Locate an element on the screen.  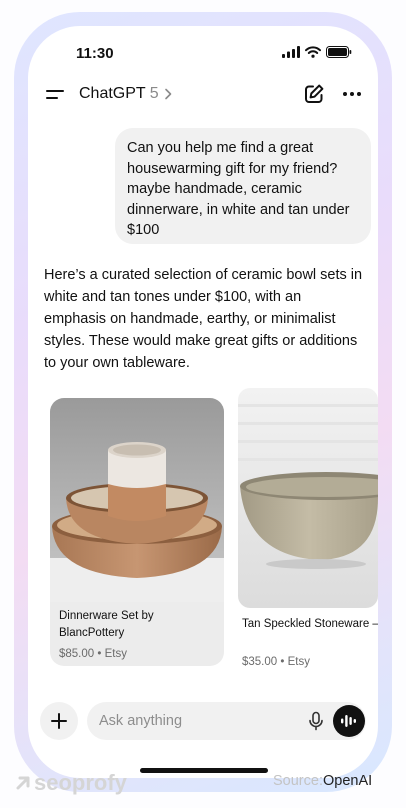
product-meta: $35.00 • Etsy is located at coordinates (276, 662).